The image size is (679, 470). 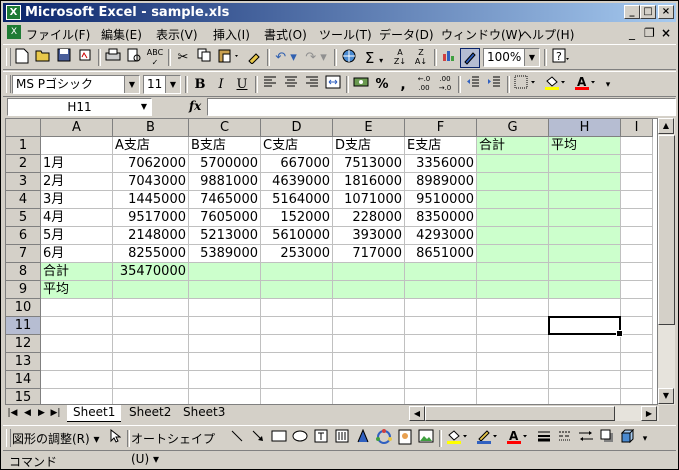 I want to click on cell-I12, so click(x=637, y=344).